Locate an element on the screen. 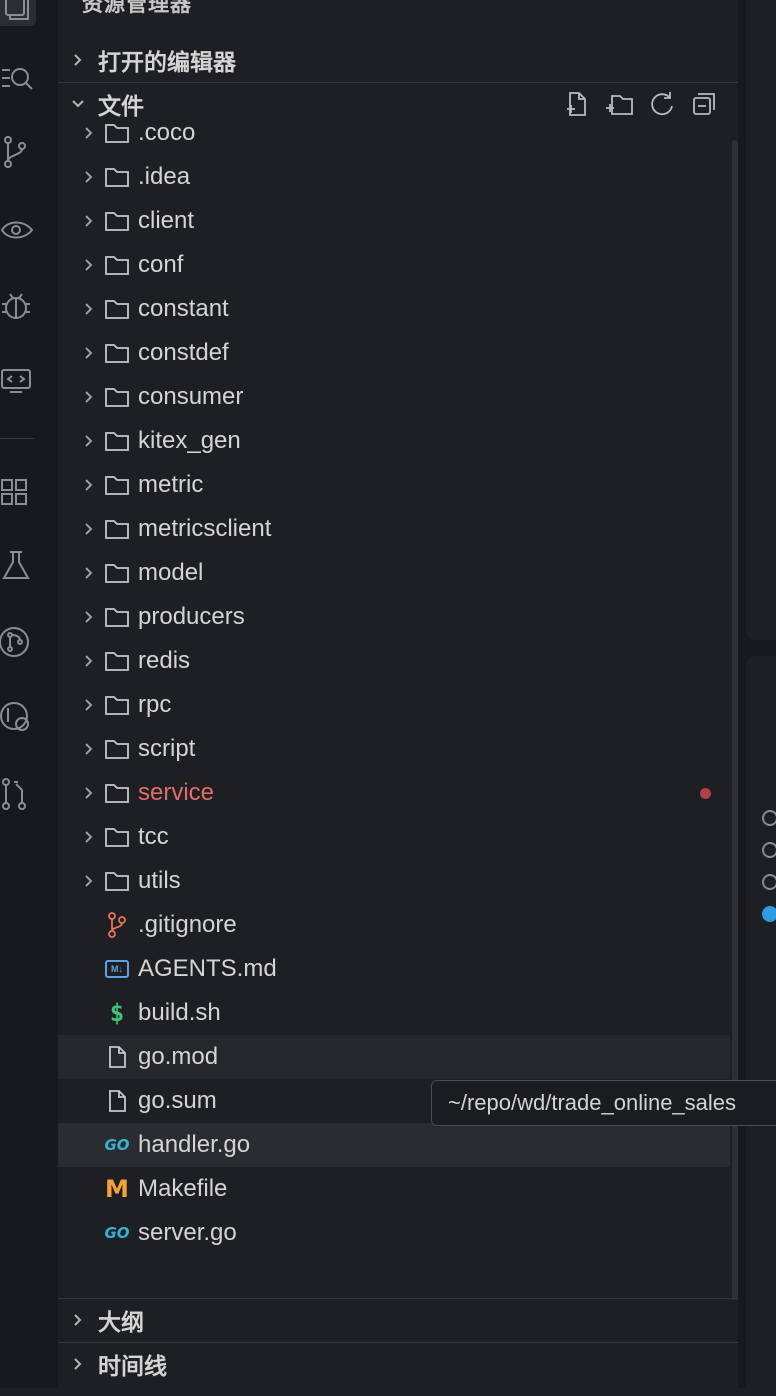 The width and height of the screenshot is (776, 1396). tree-folder-item: producers is located at coordinates (394, 617).